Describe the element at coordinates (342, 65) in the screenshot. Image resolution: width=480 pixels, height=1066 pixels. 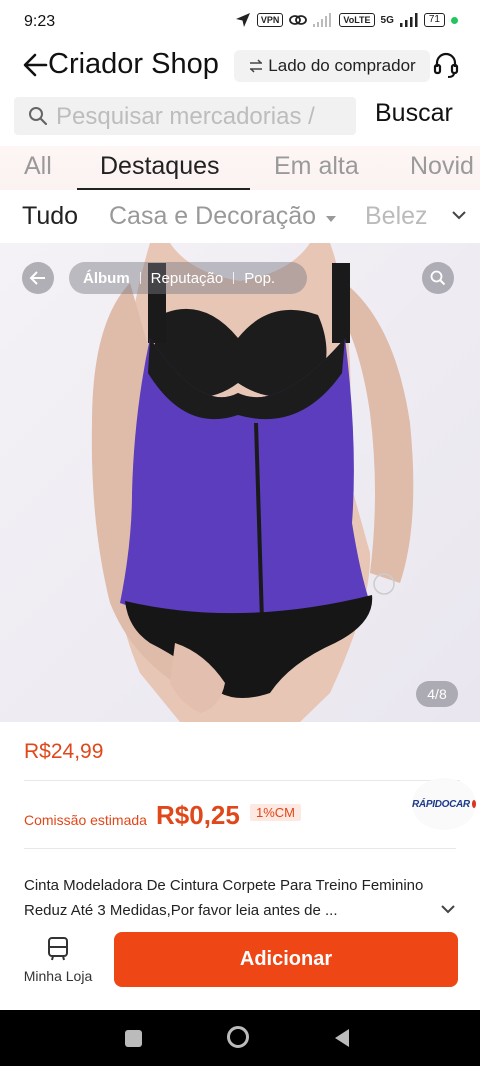
I see `buyer-side-label: Lado do comprador` at that location.